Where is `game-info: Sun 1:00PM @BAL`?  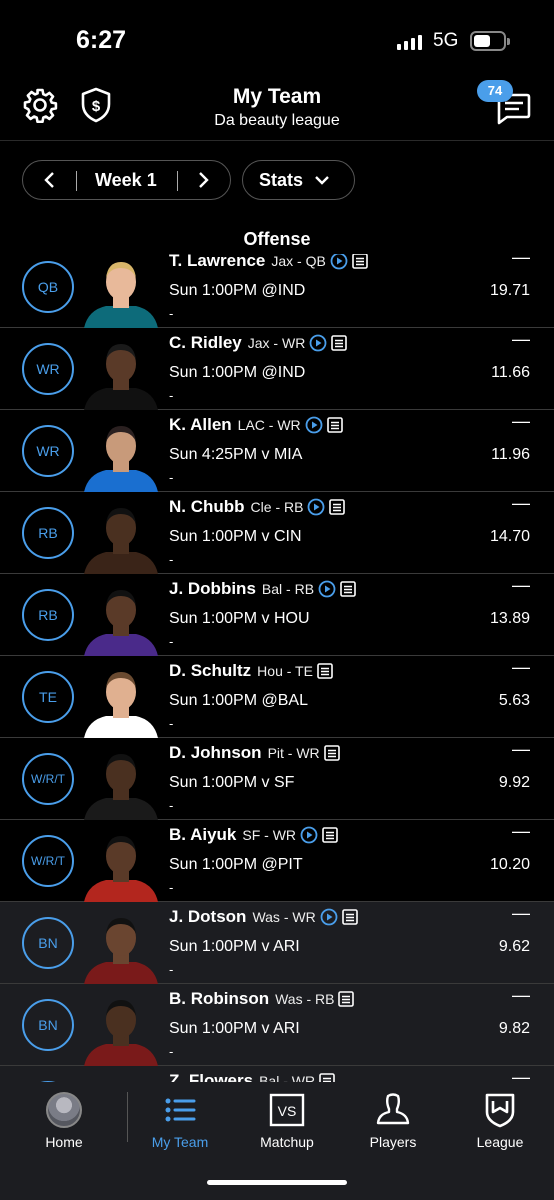 game-info: Sun 1:00PM @BAL is located at coordinates (238, 700).